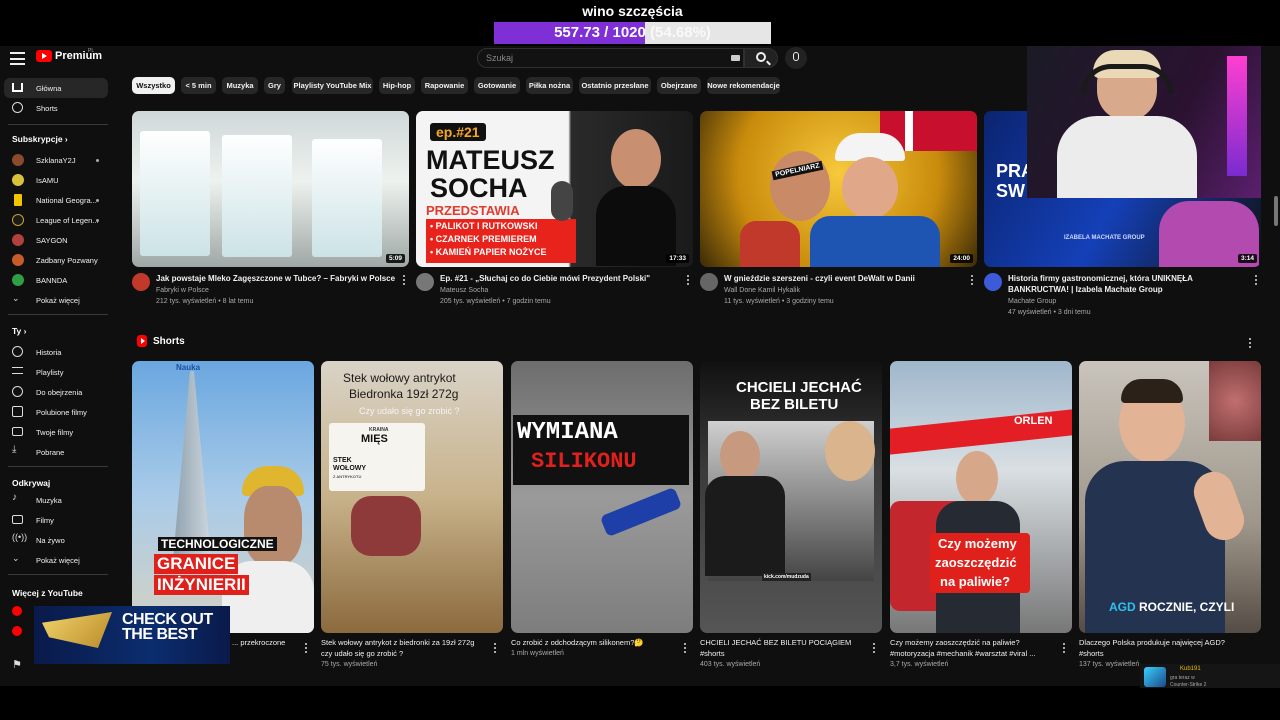  Describe the element at coordinates (796, 58) in the screenshot. I see `voice-search-button` at that location.